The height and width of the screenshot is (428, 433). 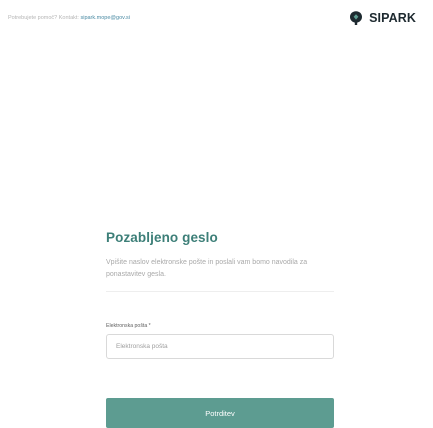 What do you see at coordinates (105, 18) in the screenshot?
I see `help-email-link: sipark.mope@gov.si` at bounding box center [105, 18].